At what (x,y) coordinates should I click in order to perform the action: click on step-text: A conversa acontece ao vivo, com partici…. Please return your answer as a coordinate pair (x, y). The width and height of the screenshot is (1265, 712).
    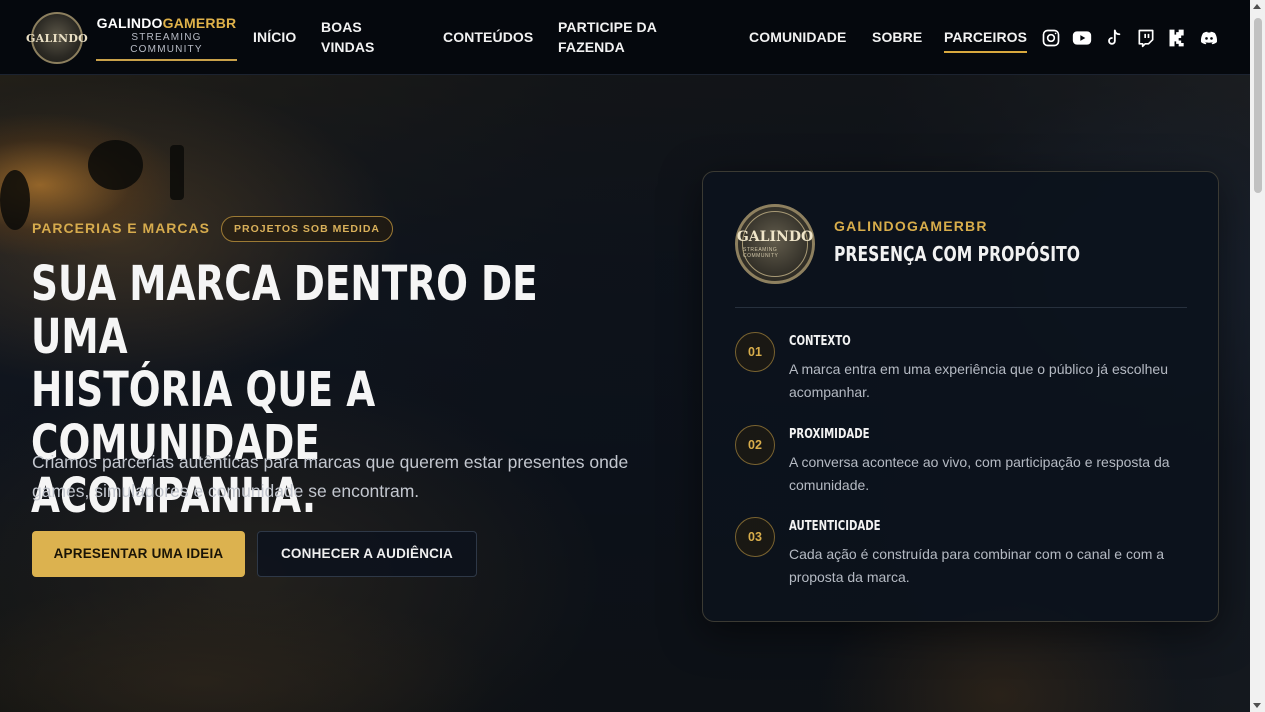
    Looking at the image, I should click on (979, 473).